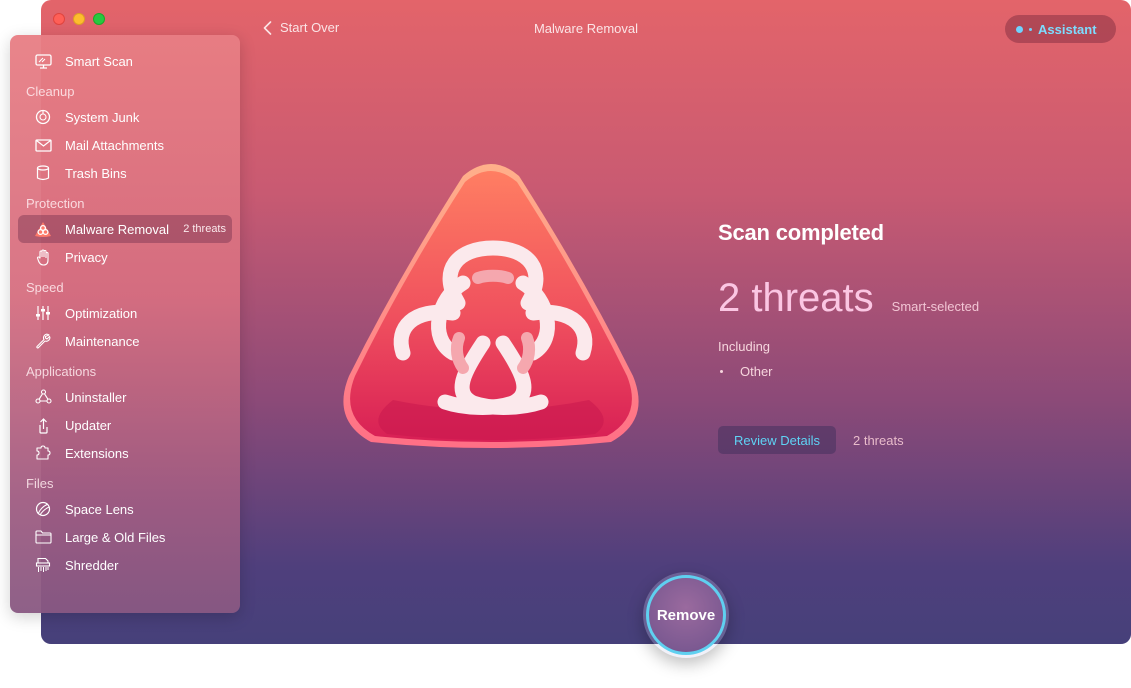 The width and height of the screenshot is (1131, 688). What do you see at coordinates (43, 537) in the screenshot?
I see `folder-icon` at bounding box center [43, 537].